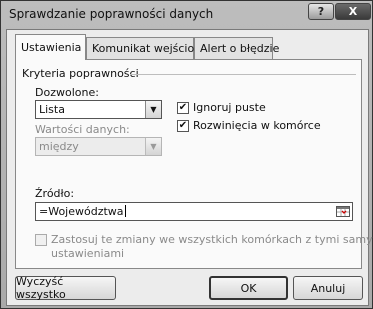 The image size is (373, 309). What do you see at coordinates (243, 74) in the screenshot?
I see `group-divider` at bounding box center [243, 74].